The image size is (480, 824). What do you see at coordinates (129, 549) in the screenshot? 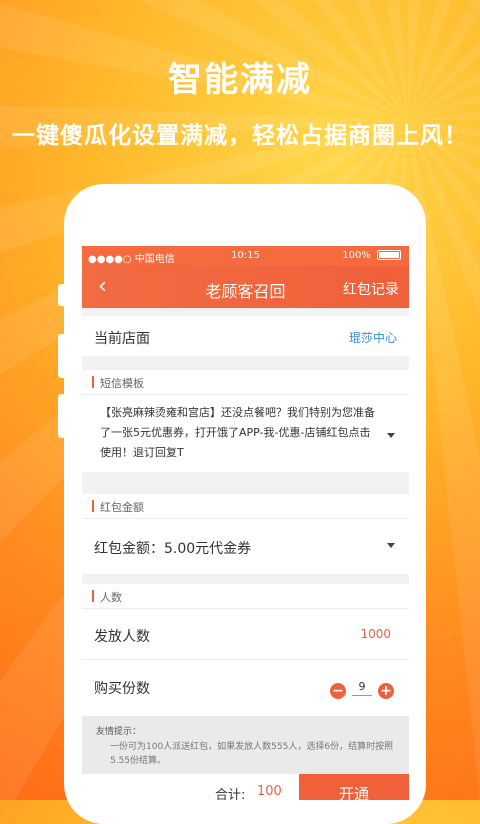
I see `amount-label: 红包金额：` at bounding box center [129, 549].